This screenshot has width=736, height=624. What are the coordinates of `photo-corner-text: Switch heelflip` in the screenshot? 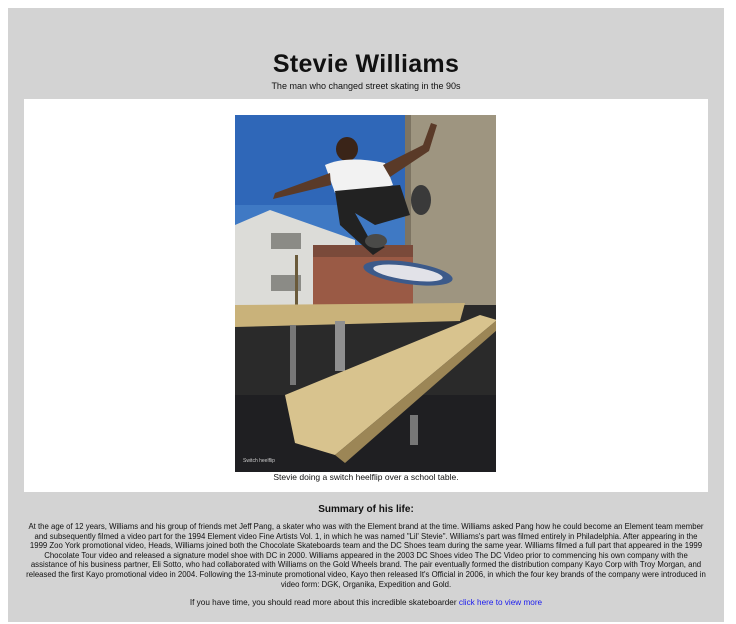 It's located at (259, 461).